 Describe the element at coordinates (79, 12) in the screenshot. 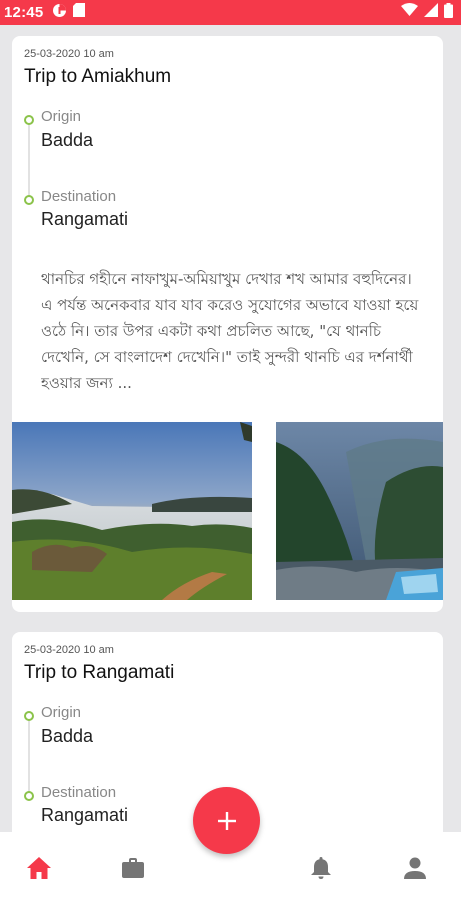

I see `sd-card-icon` at that location.